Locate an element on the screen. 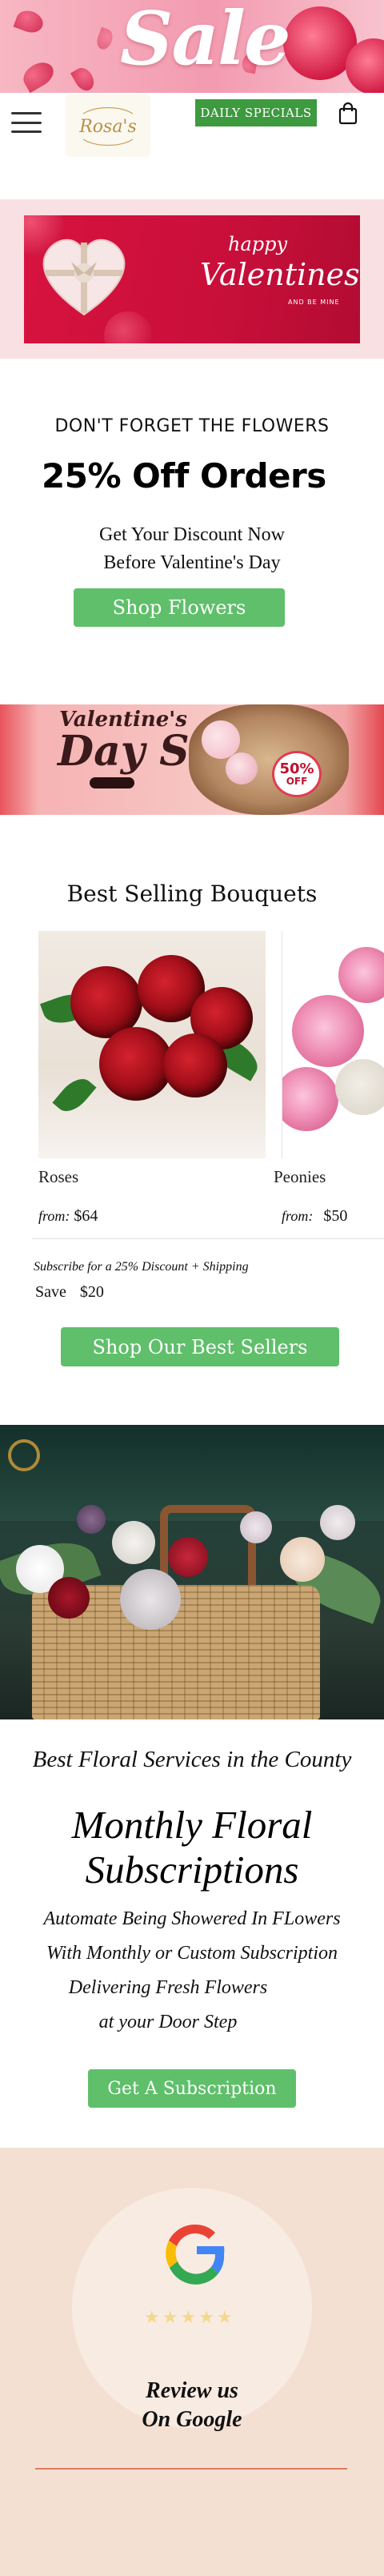 This screenshot has height=2576, width=384. daily-specials-button: DAILY SPECIALS is located at coordinates (256, 112).